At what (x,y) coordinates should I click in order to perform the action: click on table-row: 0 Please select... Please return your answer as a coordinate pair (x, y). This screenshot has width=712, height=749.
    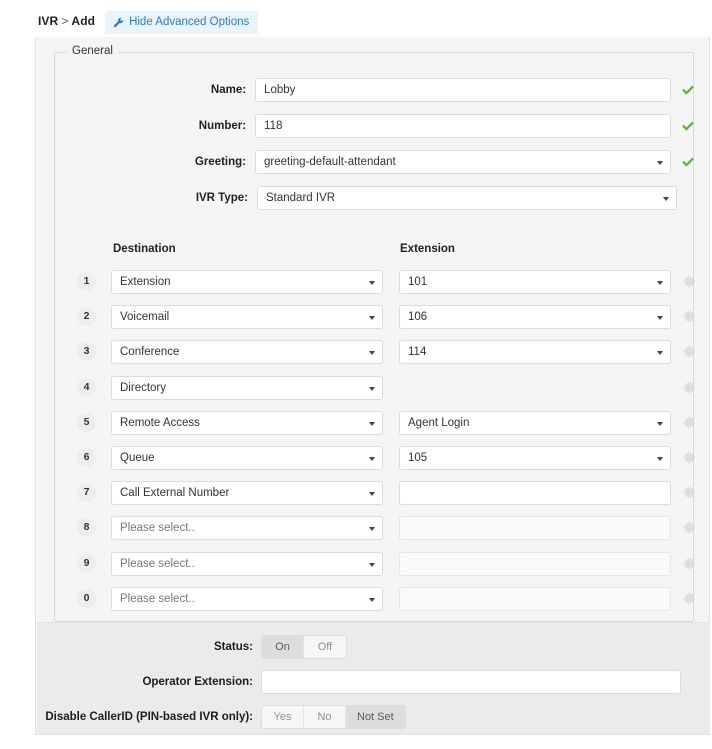
    Looking at the image, I should click on (375, 598).